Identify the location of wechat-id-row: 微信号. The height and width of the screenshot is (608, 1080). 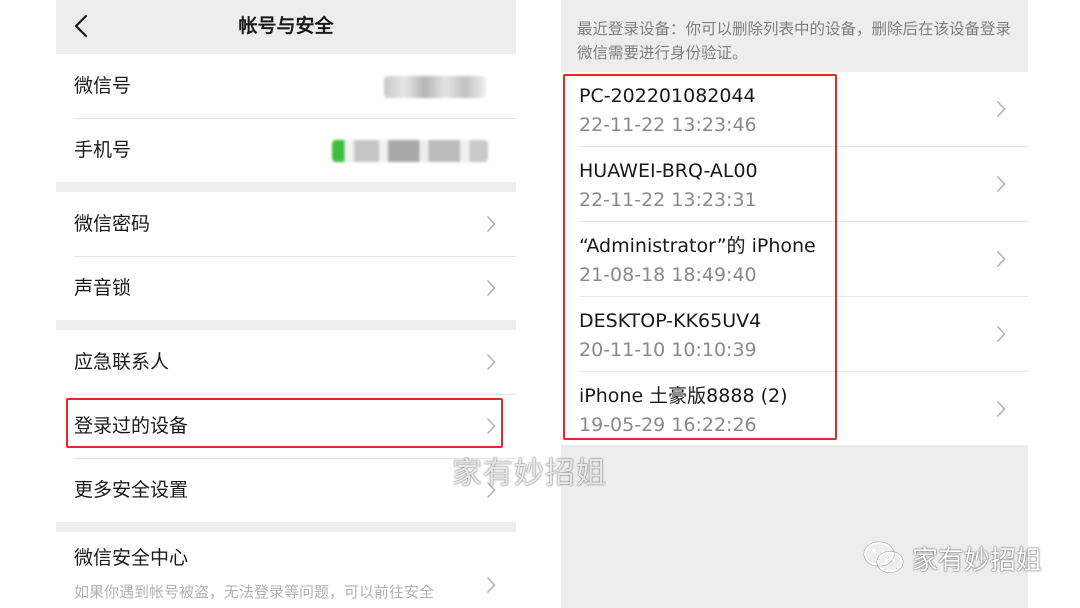
(286, 86).